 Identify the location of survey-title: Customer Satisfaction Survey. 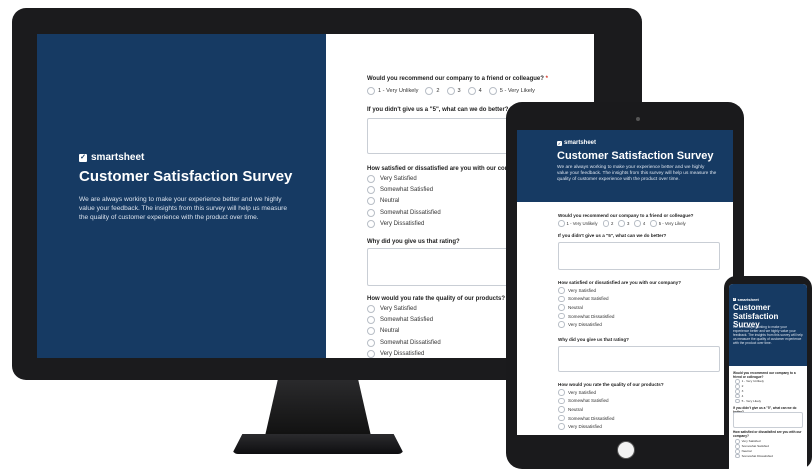
(635, 156).